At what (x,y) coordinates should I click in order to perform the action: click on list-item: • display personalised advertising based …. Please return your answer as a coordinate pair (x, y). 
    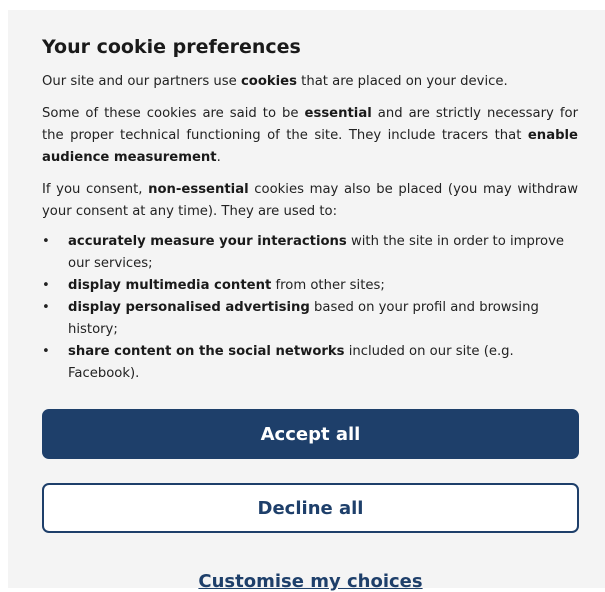
    Looking at the image, I should click on (310, 319).